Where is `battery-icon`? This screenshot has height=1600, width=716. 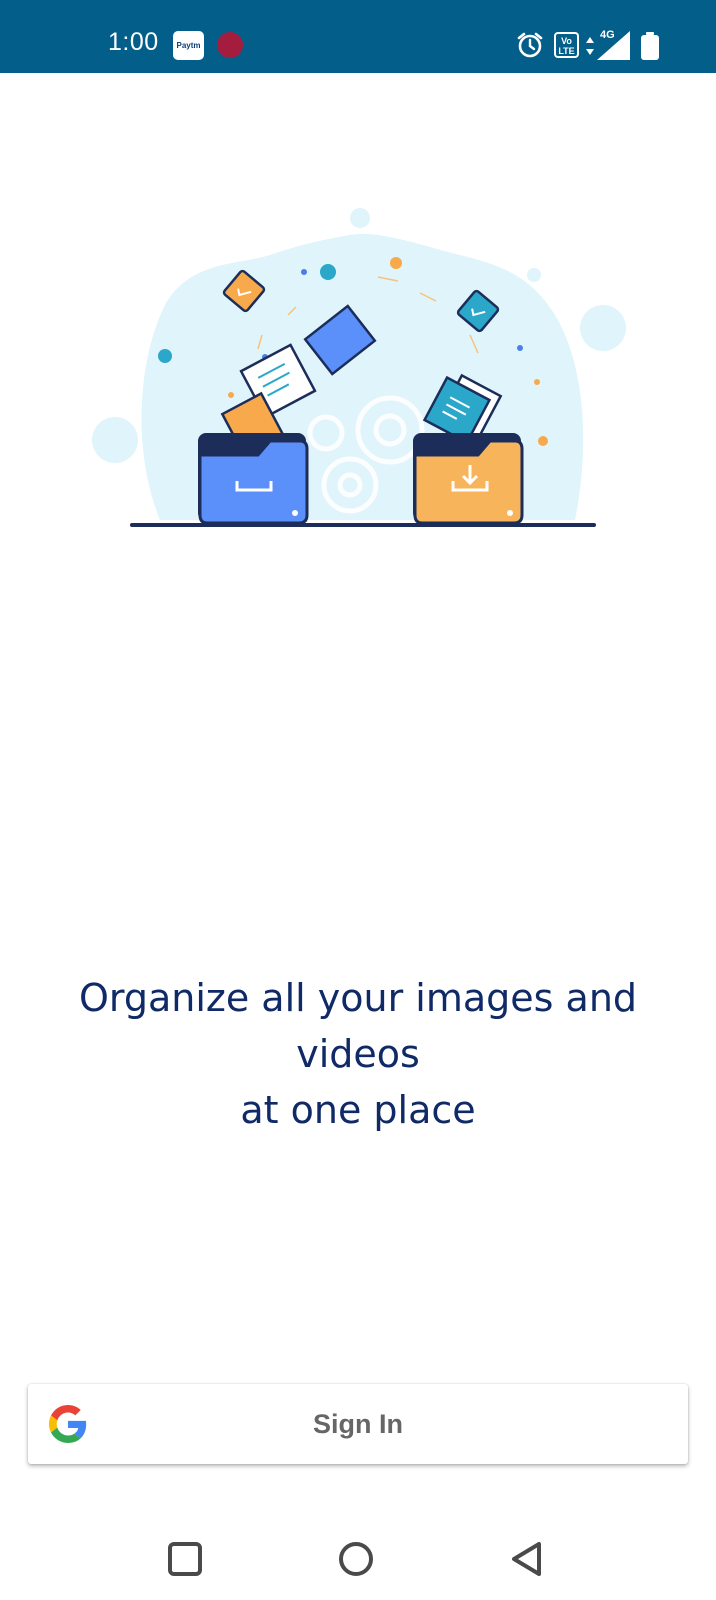
battery-icon is located at coordinates (650, 46).